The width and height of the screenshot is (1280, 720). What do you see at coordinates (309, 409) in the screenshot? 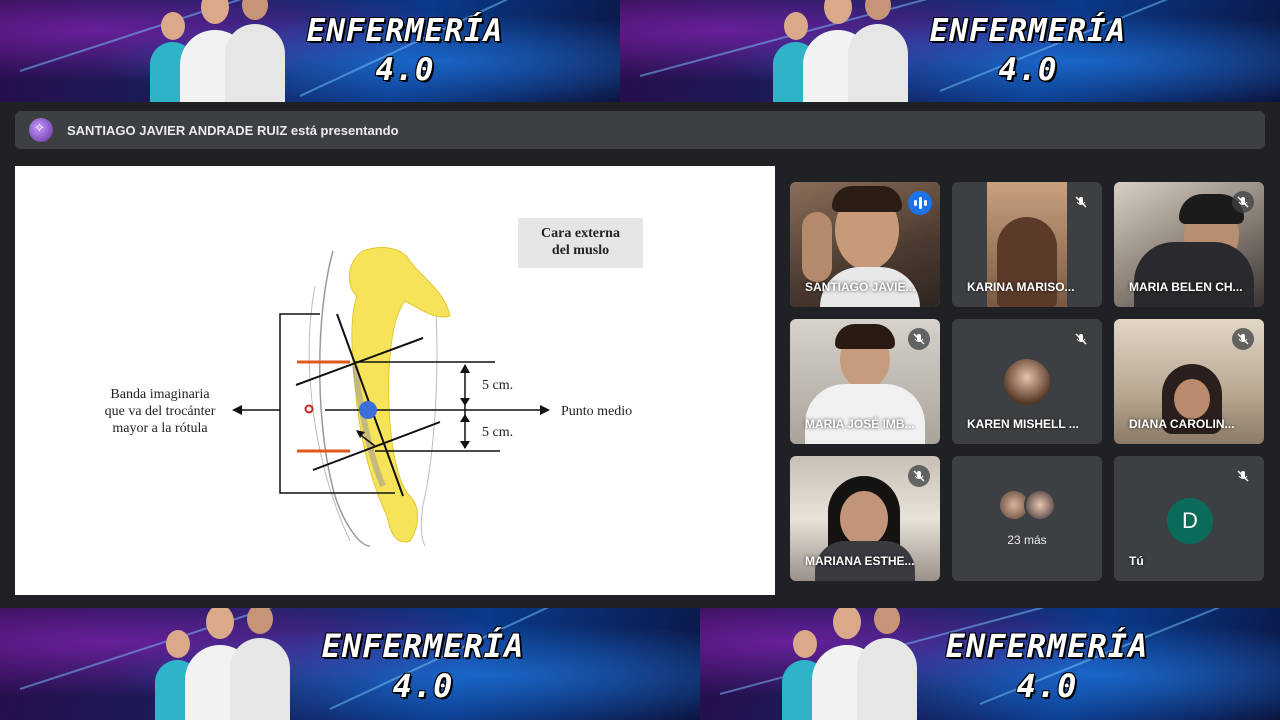
I see `red-point-marker` at bounding box center [309, 409].